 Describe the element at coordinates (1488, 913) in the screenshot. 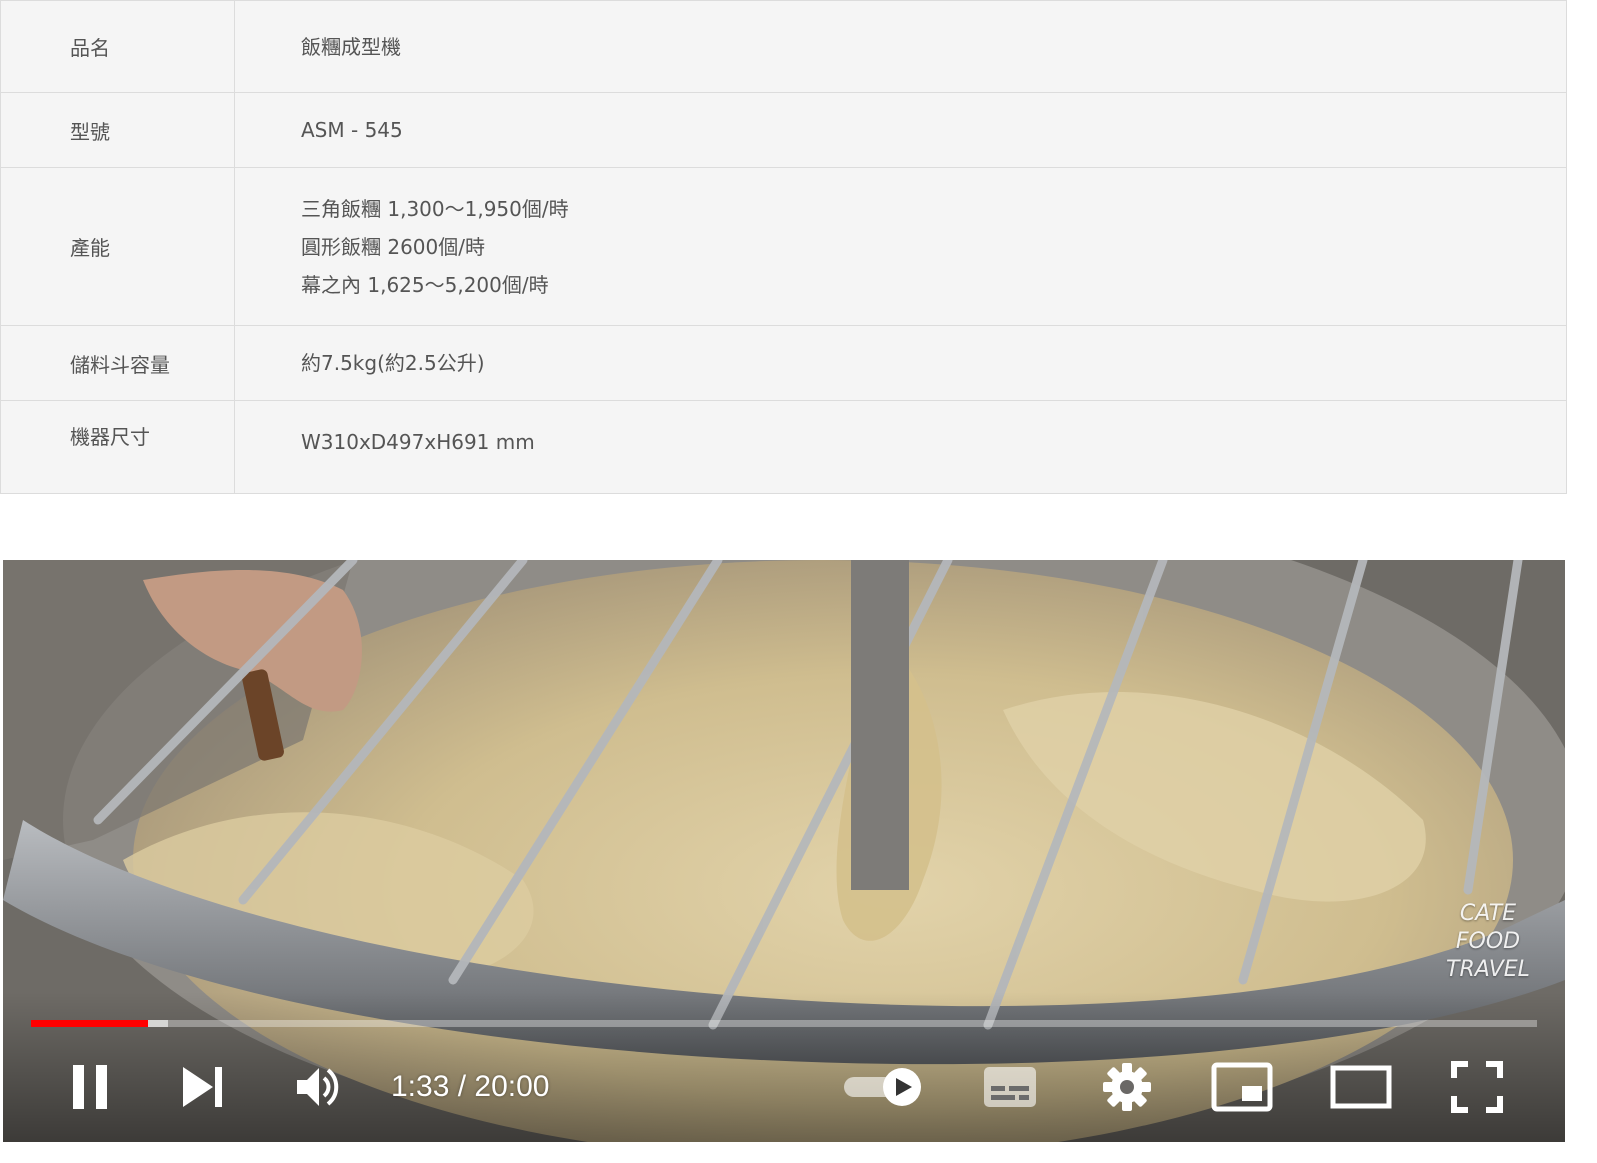

I see `watermark-line: CATE` at that location.